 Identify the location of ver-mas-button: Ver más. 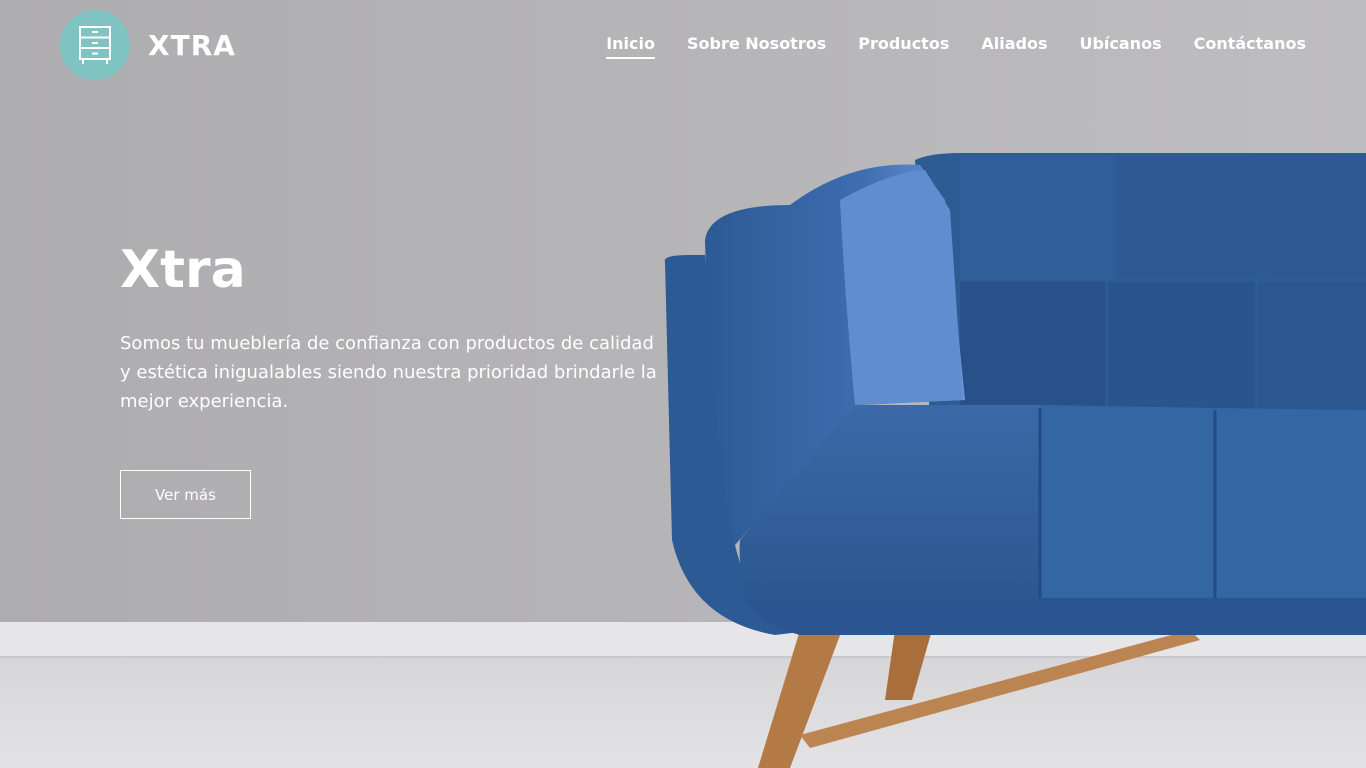
(185, 494).